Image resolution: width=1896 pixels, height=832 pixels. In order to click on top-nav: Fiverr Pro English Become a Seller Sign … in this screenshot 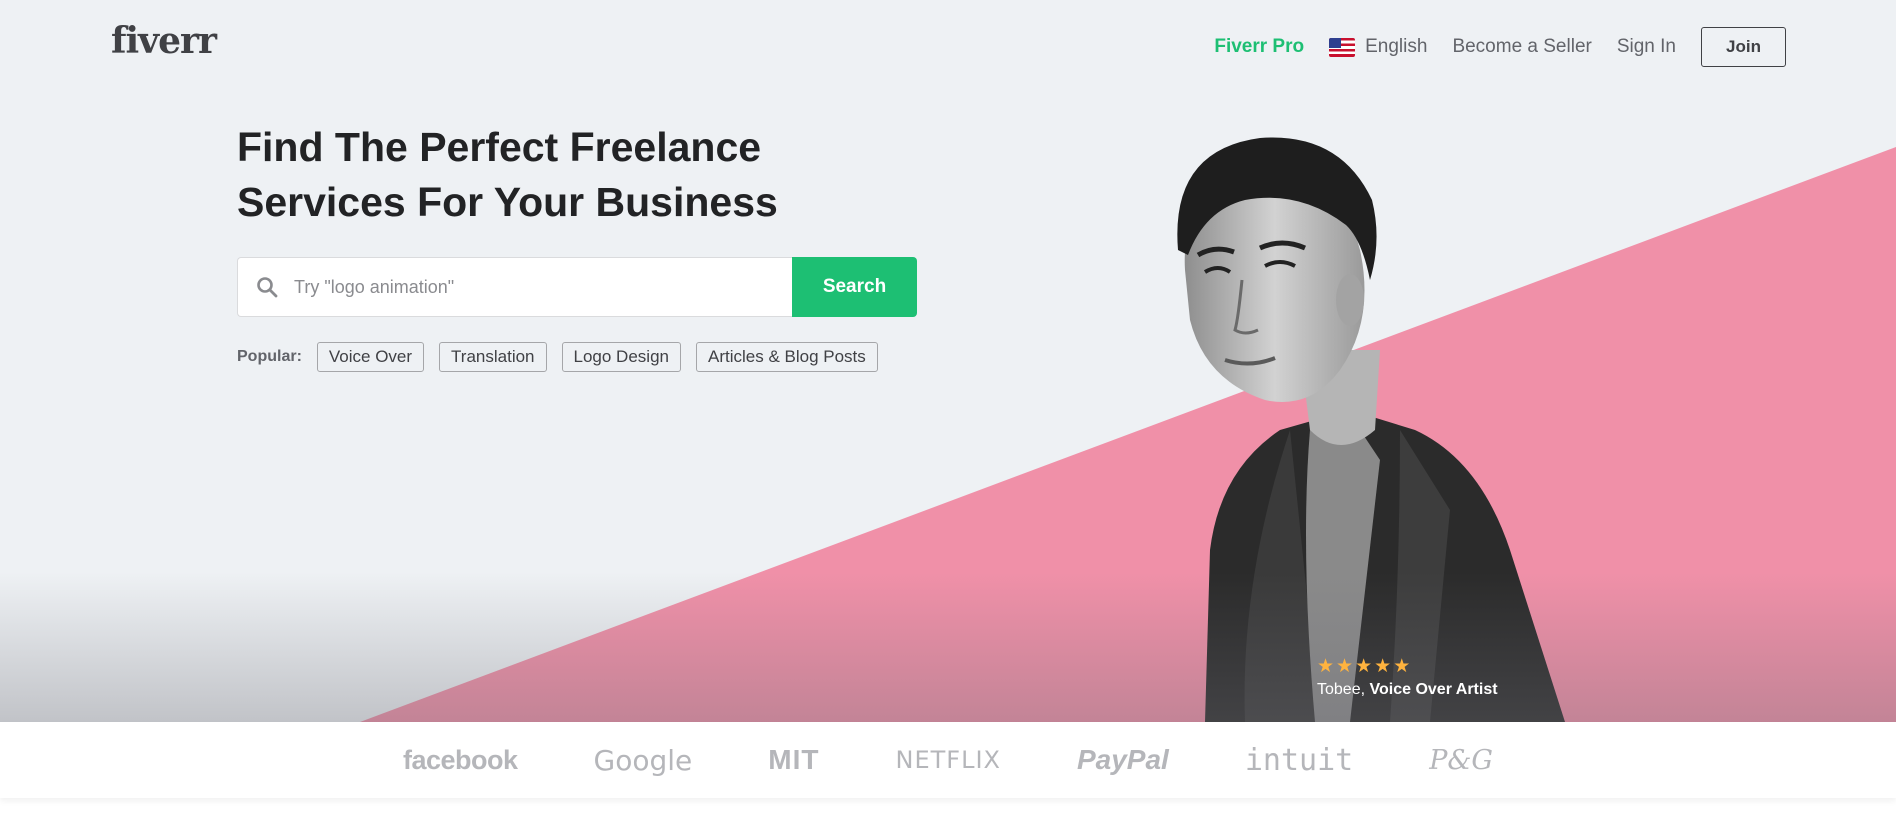, I will do `click(1500, 47)`.